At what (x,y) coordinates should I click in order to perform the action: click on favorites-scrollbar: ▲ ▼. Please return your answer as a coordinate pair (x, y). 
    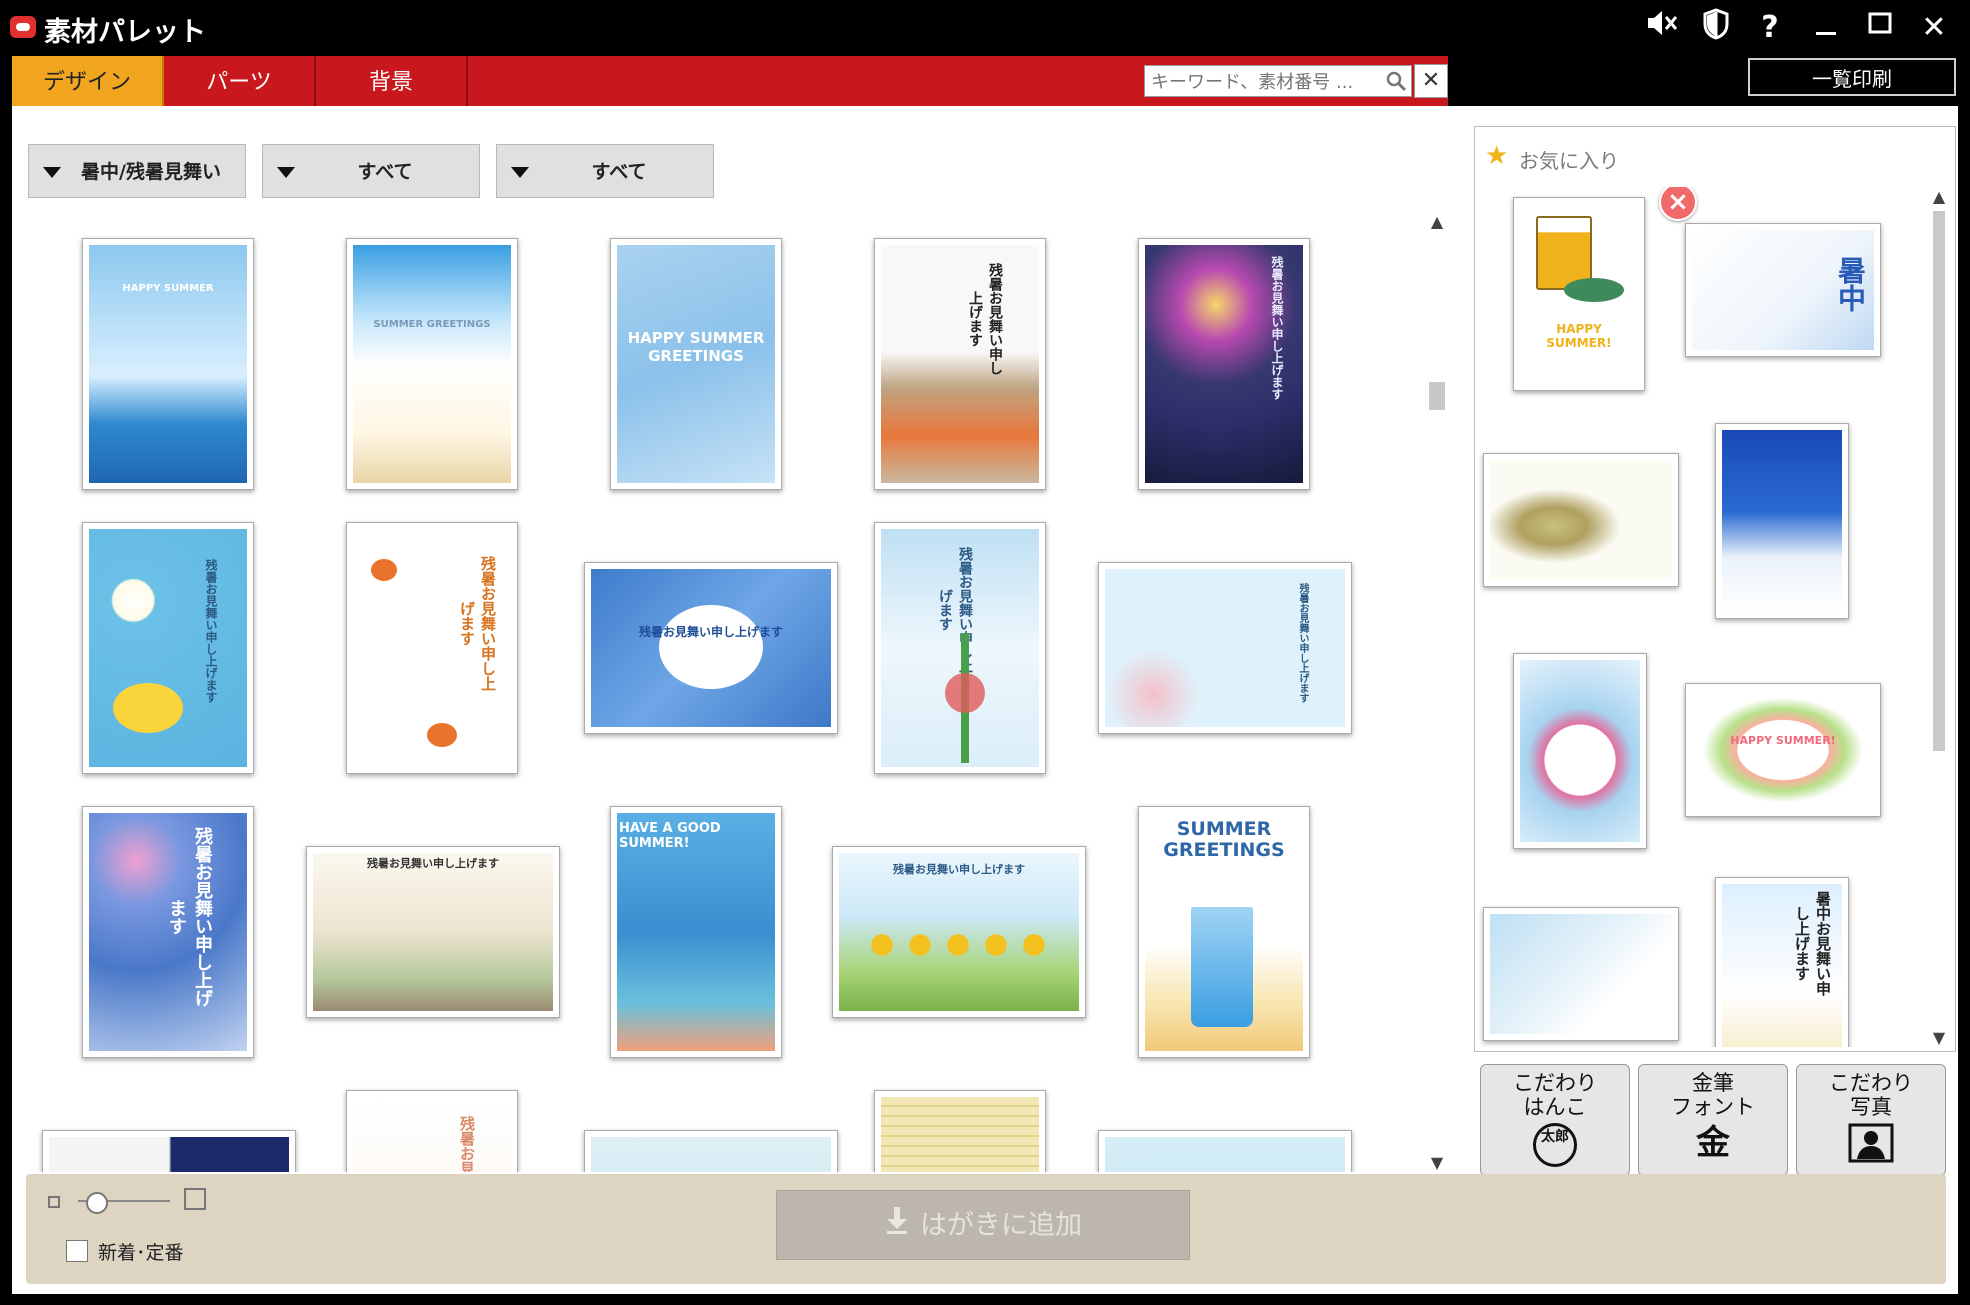
    Looking at the image, I should click on (1939, 617).